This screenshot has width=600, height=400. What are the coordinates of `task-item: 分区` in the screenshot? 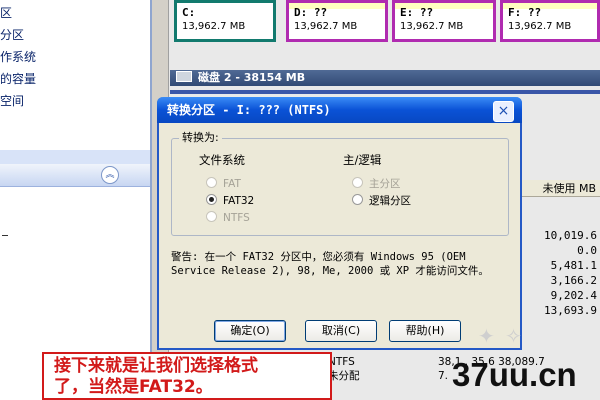 It's located at (65, 35).